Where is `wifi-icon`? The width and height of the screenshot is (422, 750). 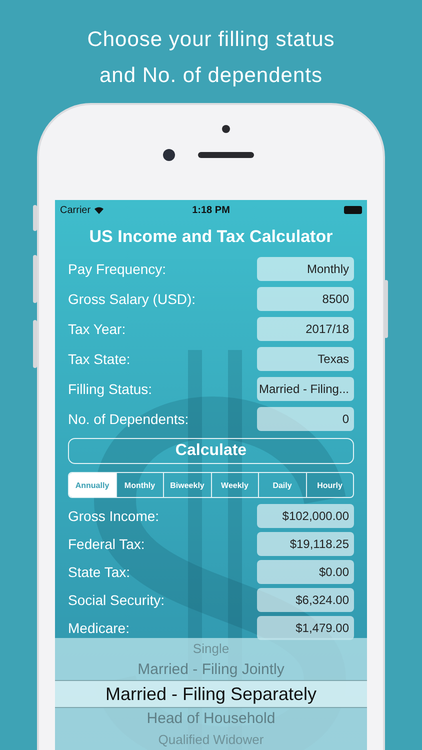
wifi-icon is located at coordinates (99, 210).